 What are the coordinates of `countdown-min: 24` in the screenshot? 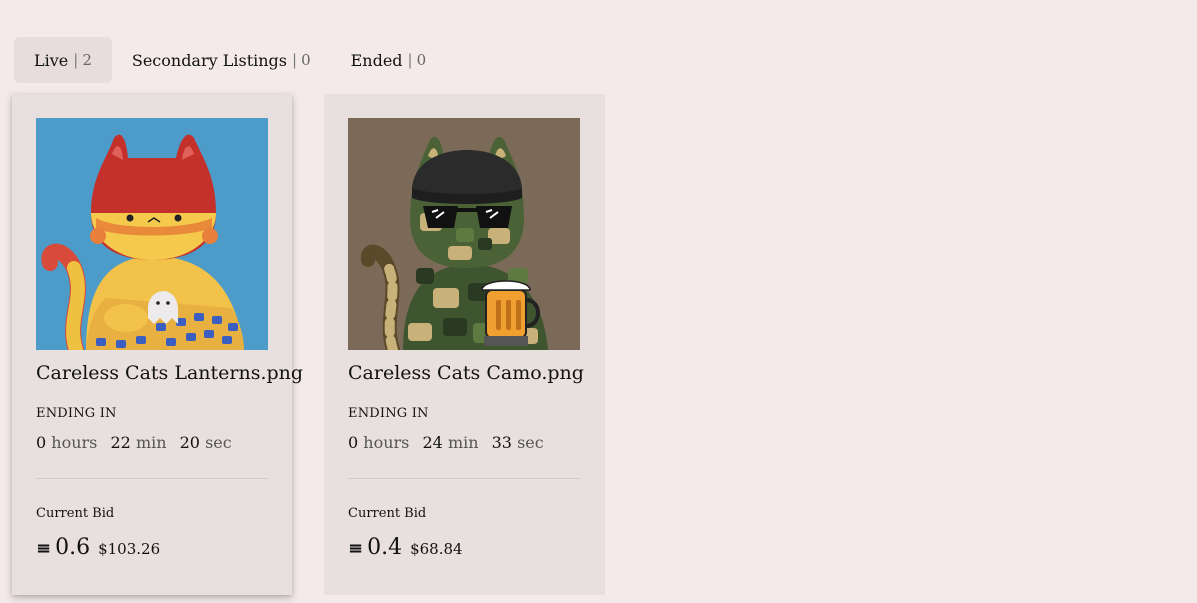 It's located at (432, 442).